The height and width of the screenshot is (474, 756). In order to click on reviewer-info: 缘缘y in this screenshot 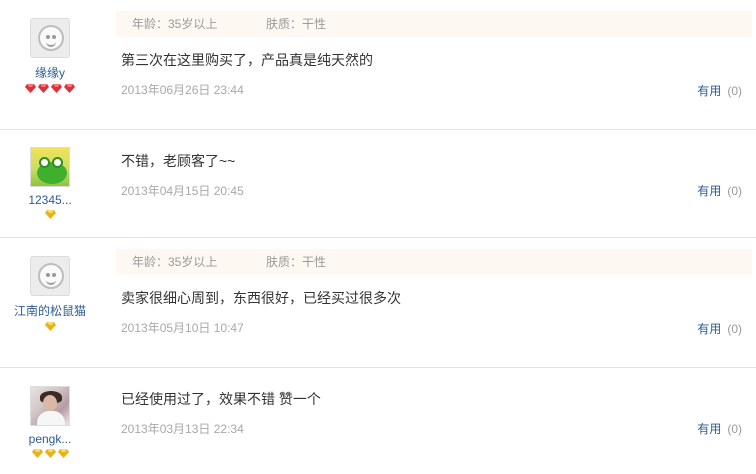, I will do `click(50, 56)`.